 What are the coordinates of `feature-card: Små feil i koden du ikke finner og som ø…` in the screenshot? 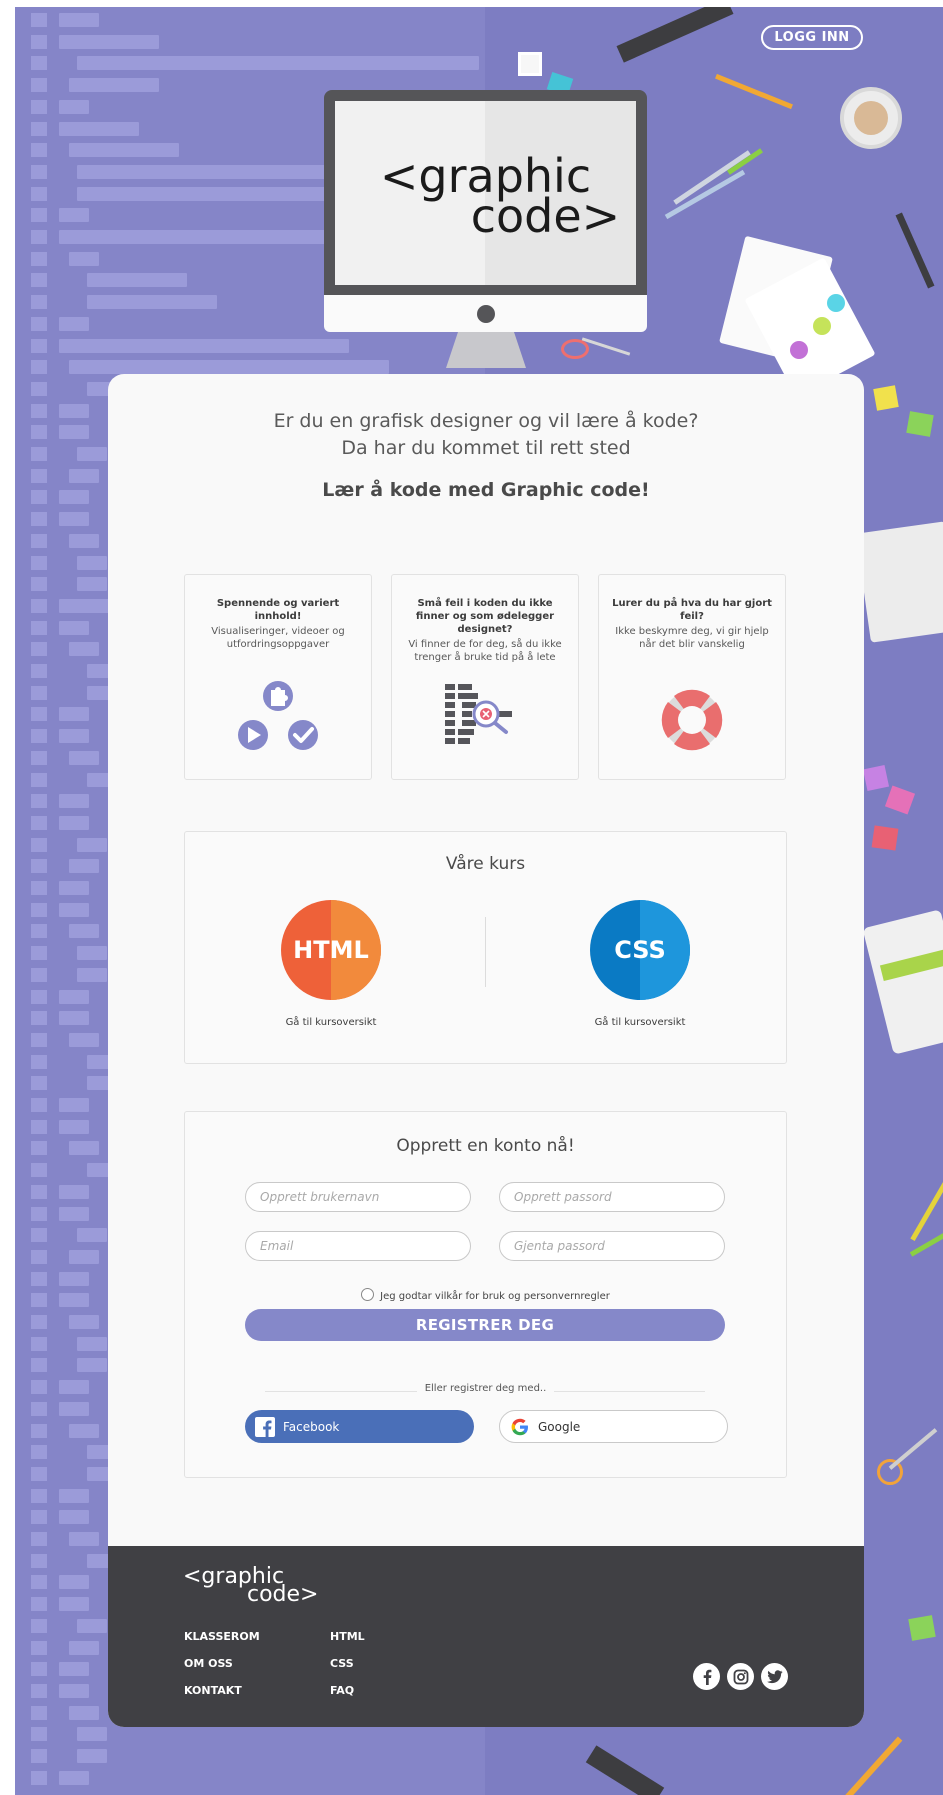 It's located at (485, 677).